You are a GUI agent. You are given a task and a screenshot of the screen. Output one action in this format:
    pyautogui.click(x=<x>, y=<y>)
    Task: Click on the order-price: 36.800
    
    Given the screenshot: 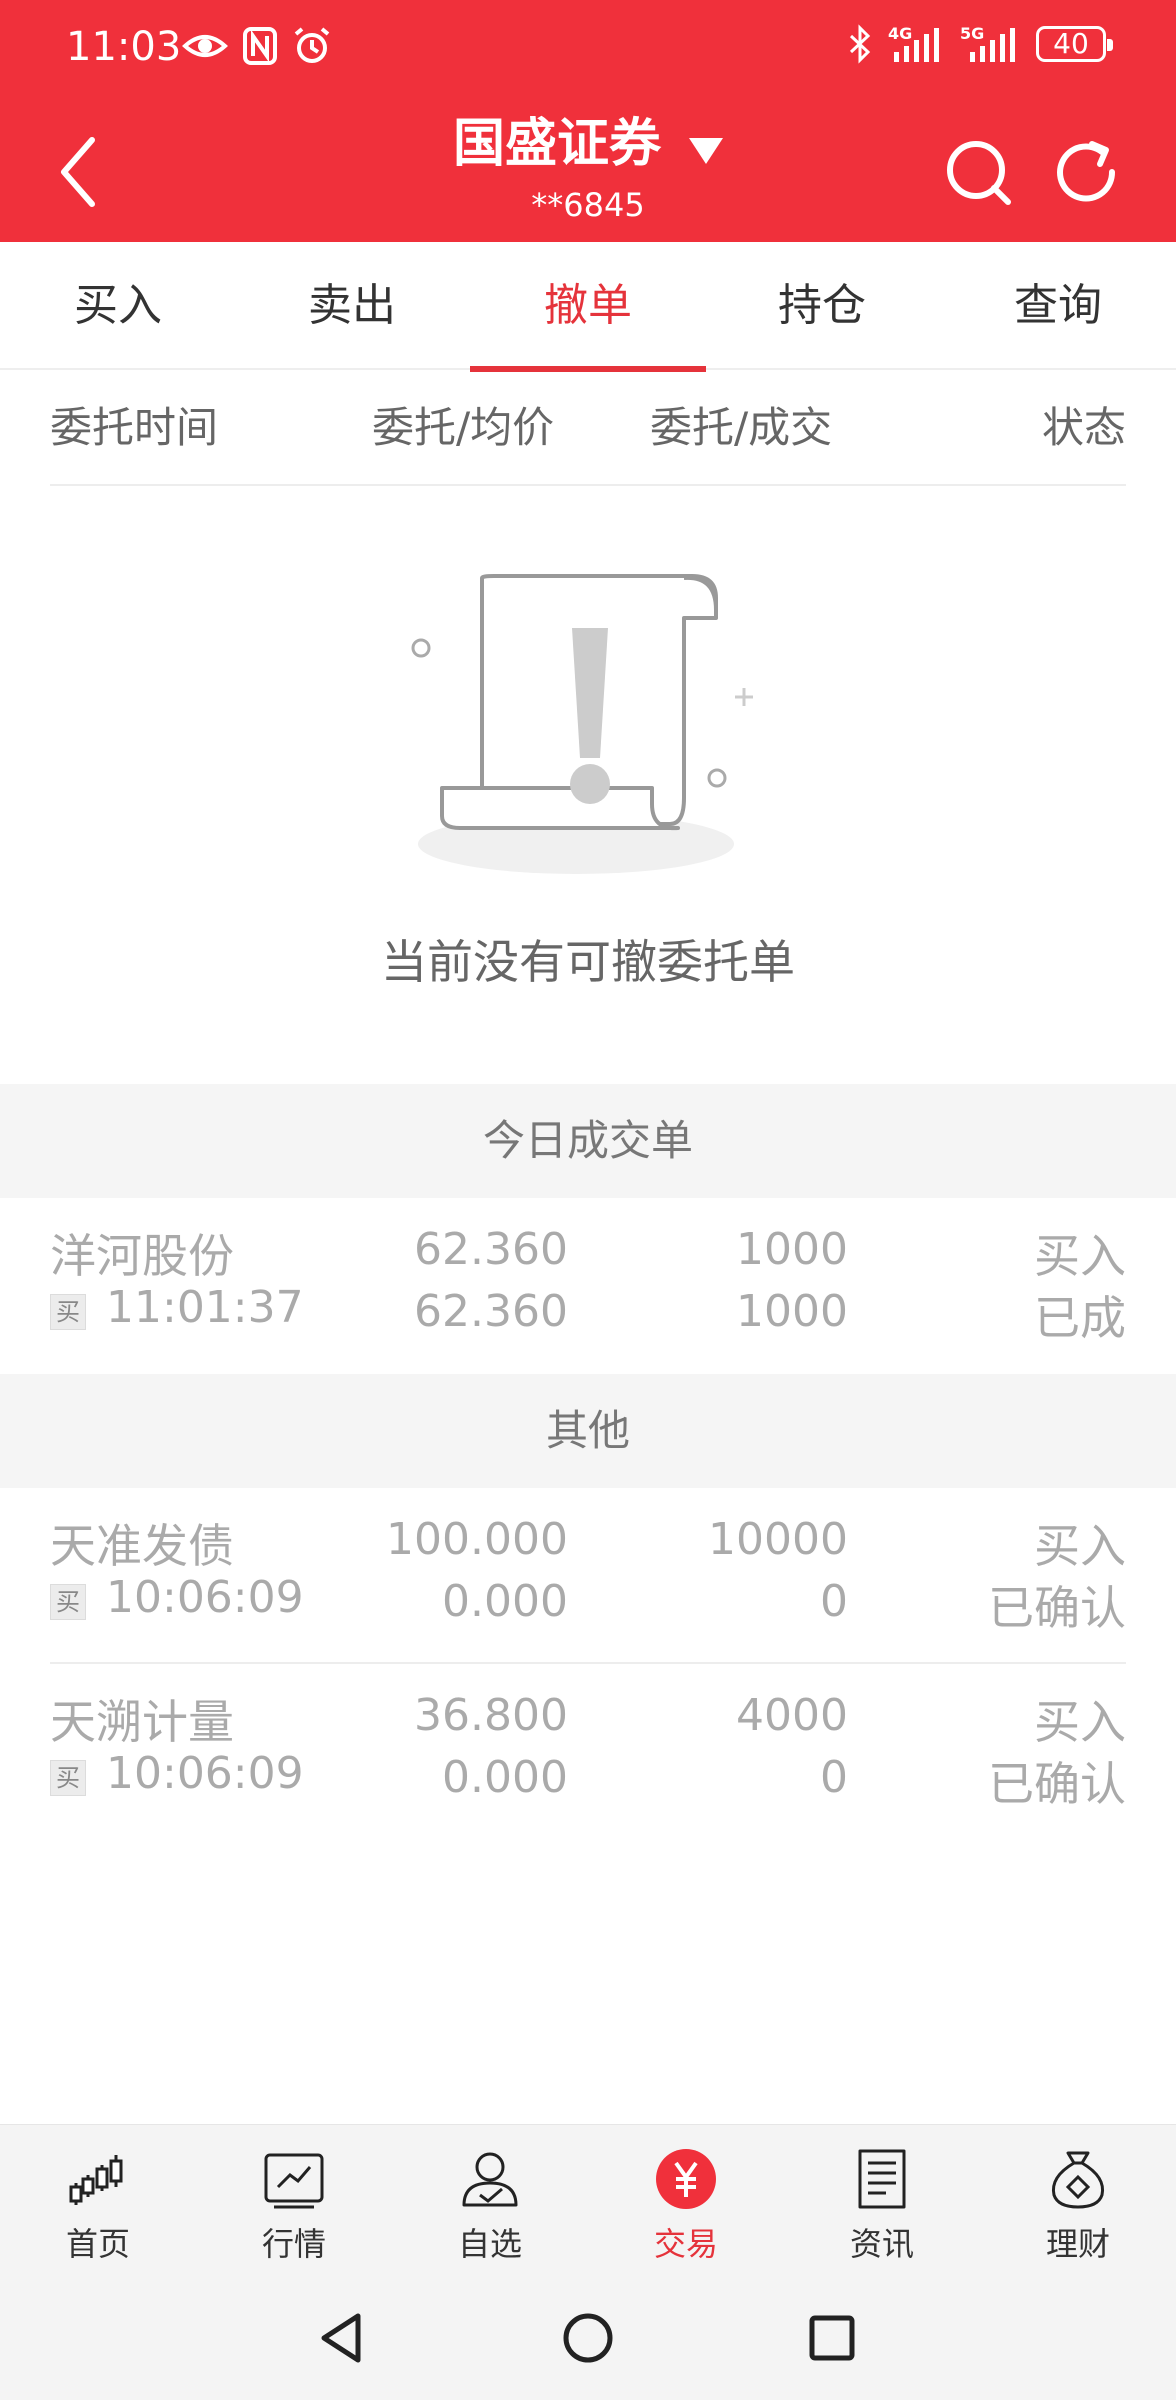 What is the action you would take?
    pyautogui.click(x=491, y=1715)
    